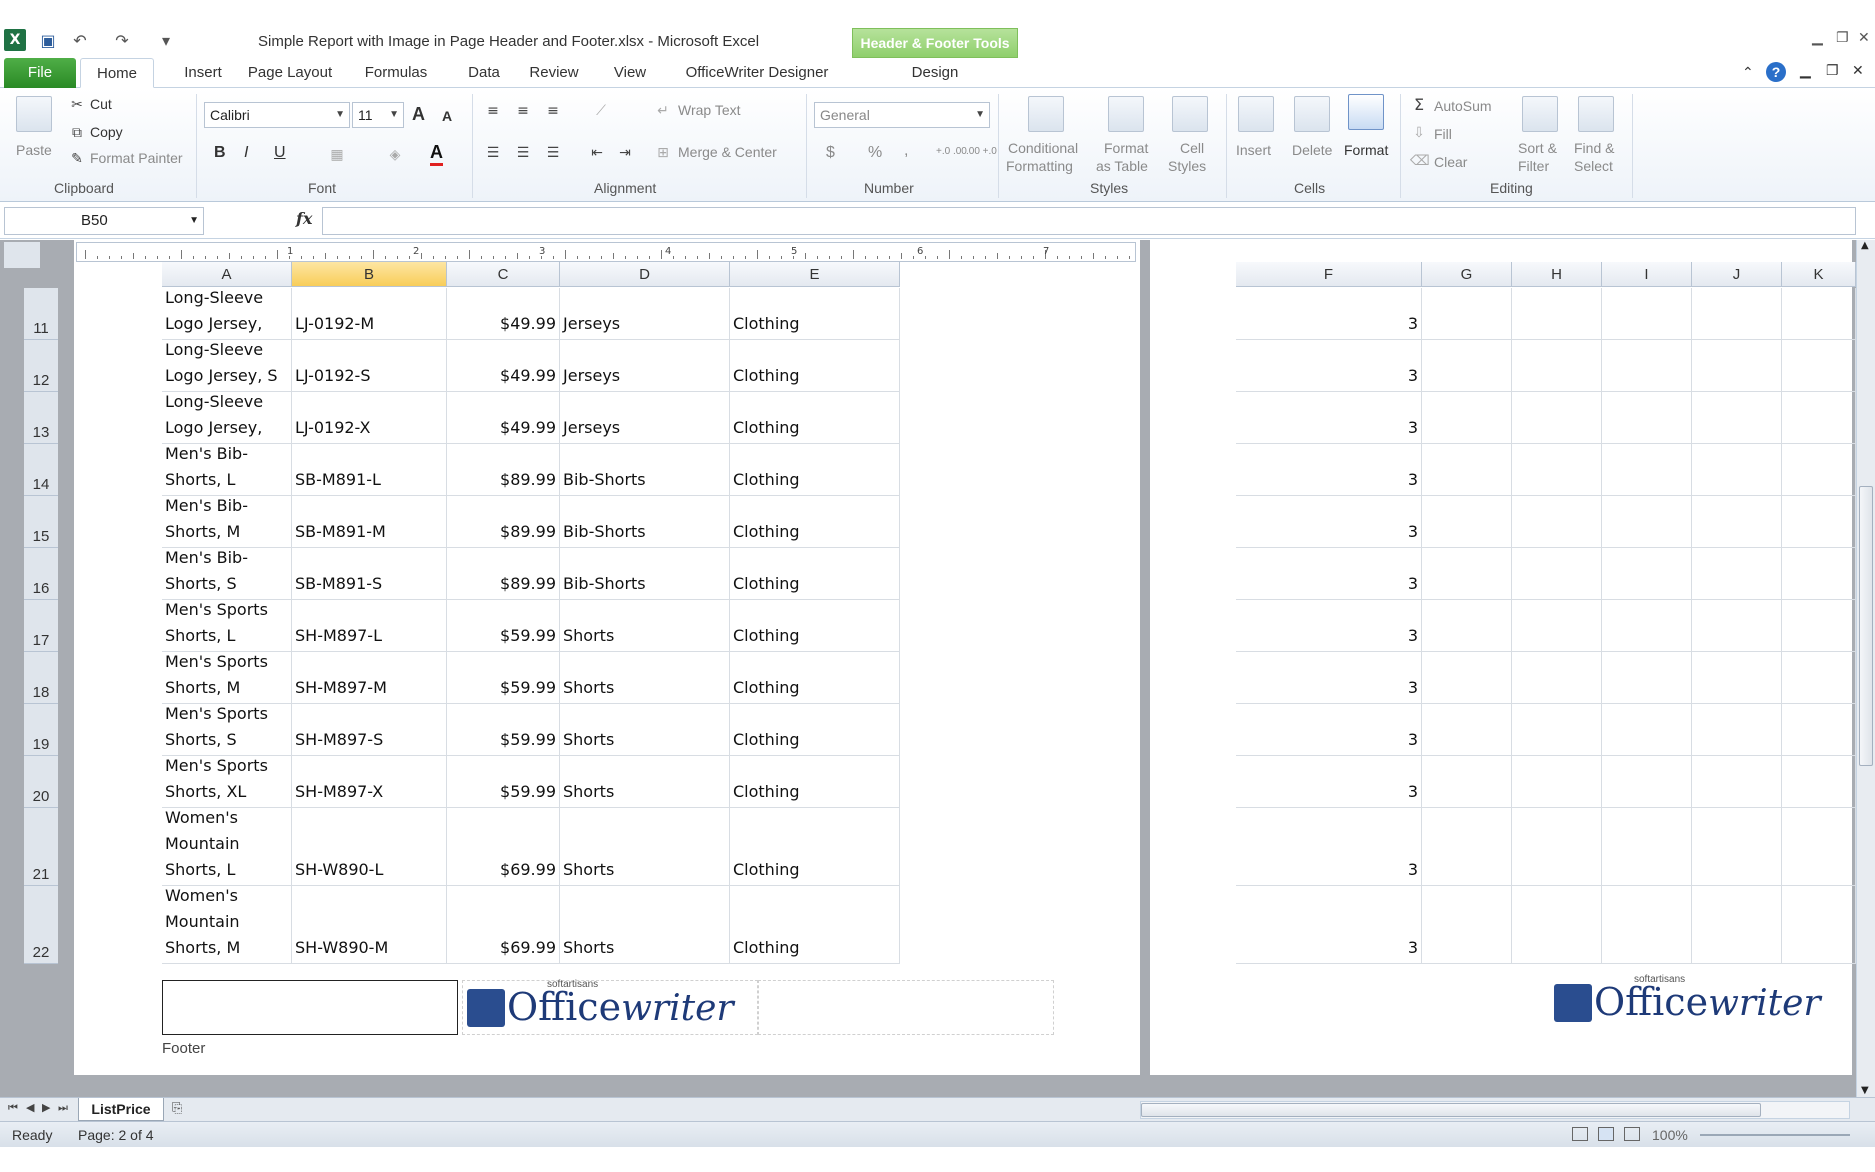  Describe the element at coordinates (369, 781) in the screenshot. I see `cell-b: SH-M897-X` at that location.